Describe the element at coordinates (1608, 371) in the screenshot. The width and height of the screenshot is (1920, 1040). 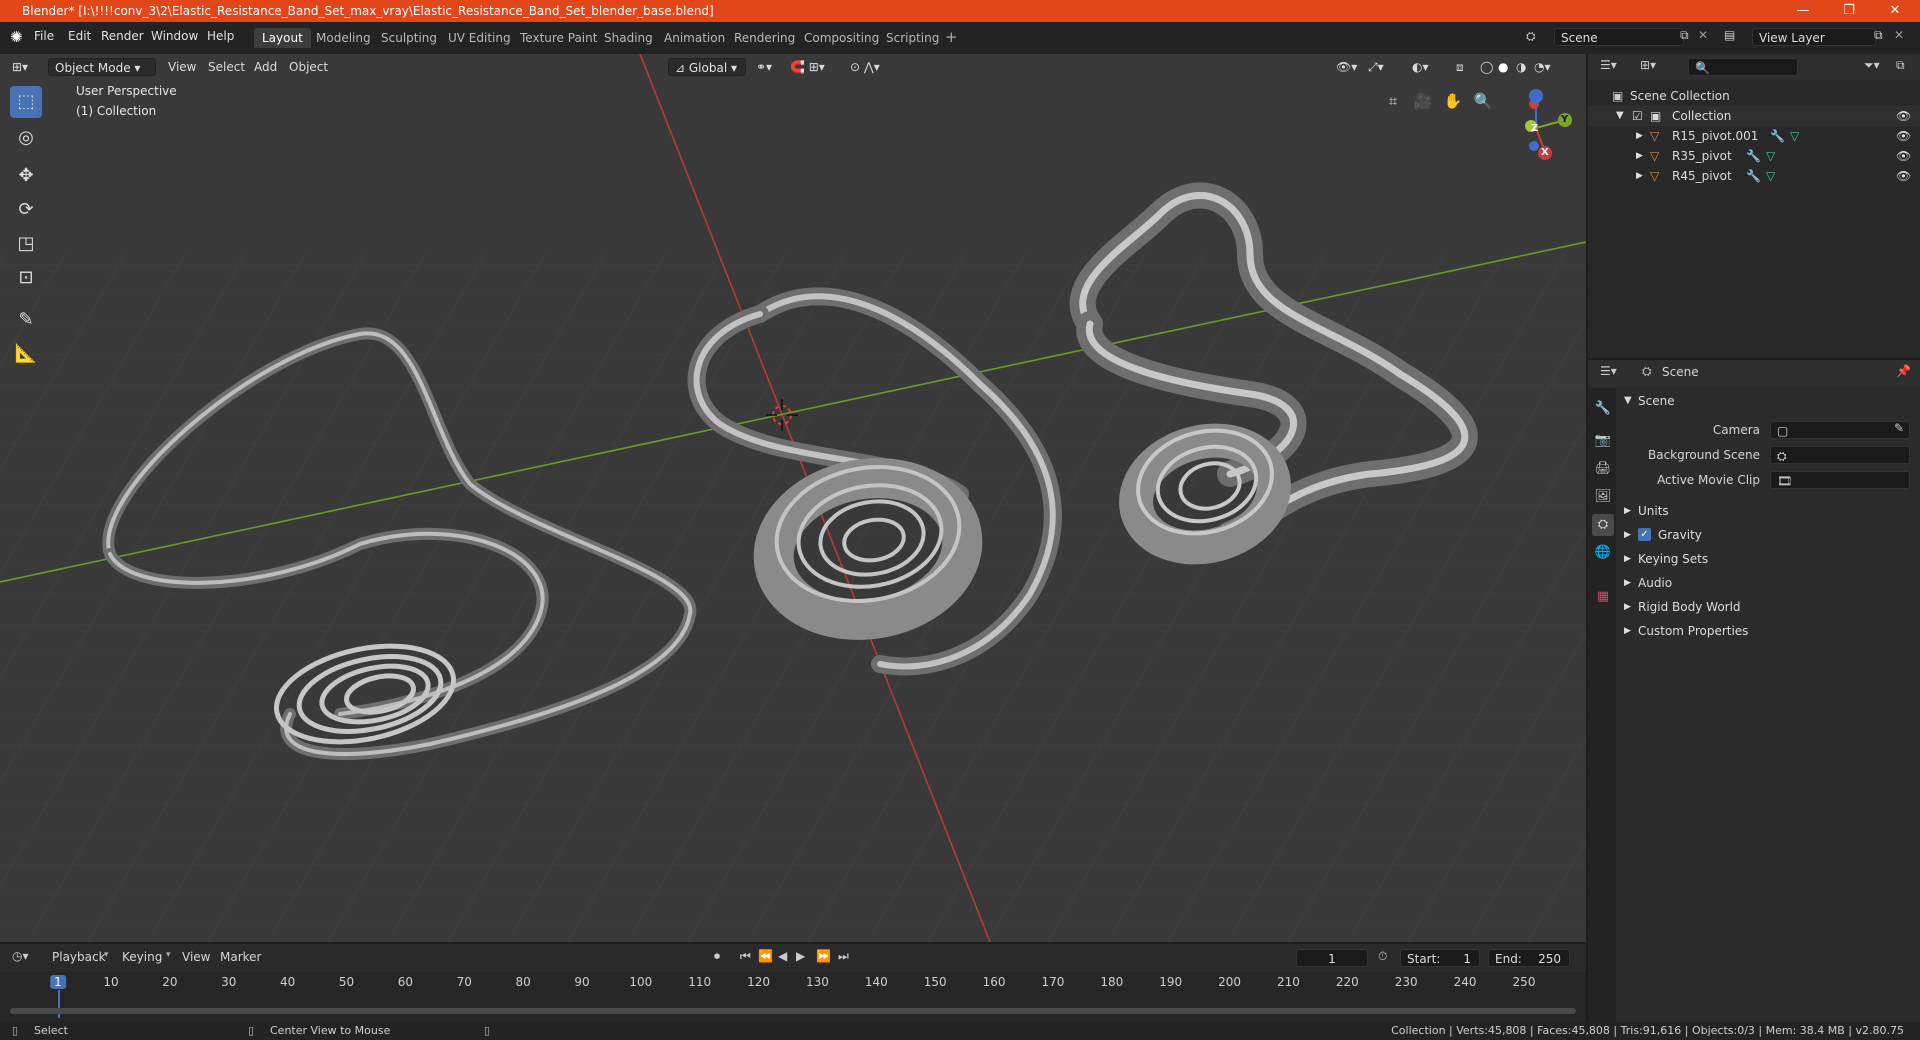
I see `properties-editor-type-icon: ☰▾` at that location.